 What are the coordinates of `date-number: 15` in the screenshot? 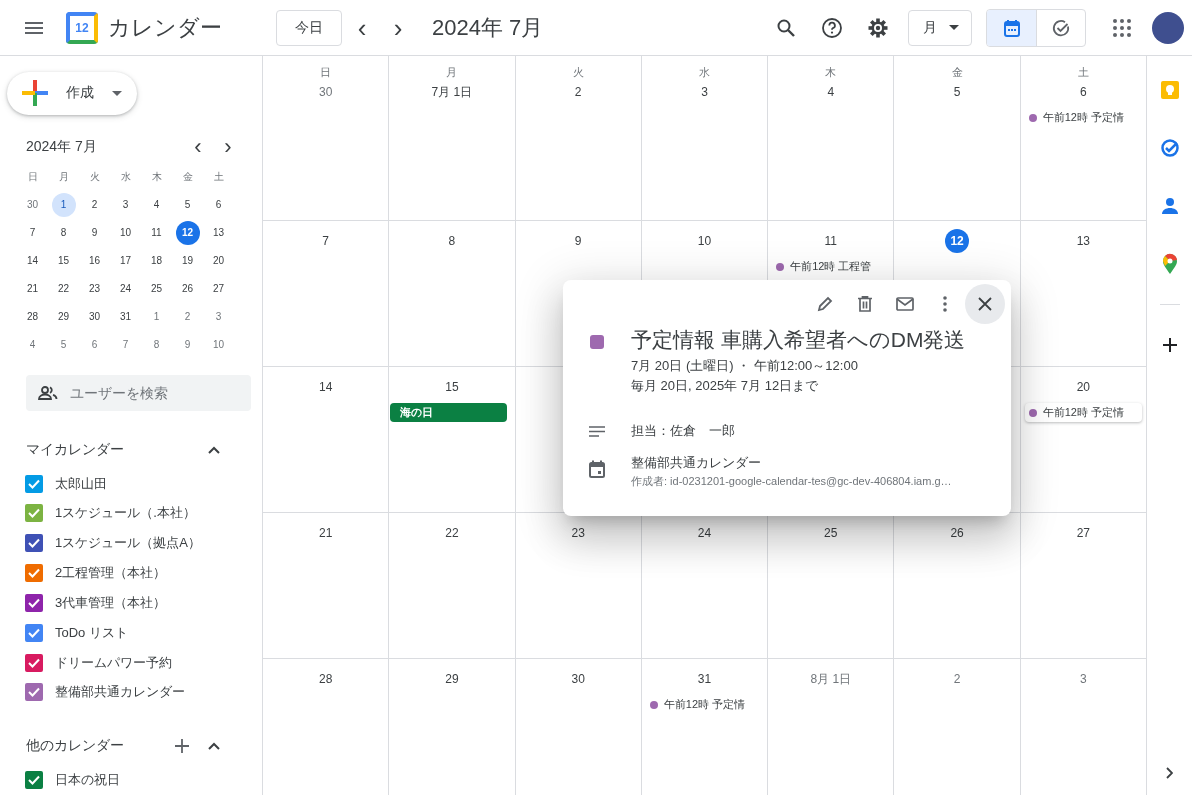 It's located at (451, 387).